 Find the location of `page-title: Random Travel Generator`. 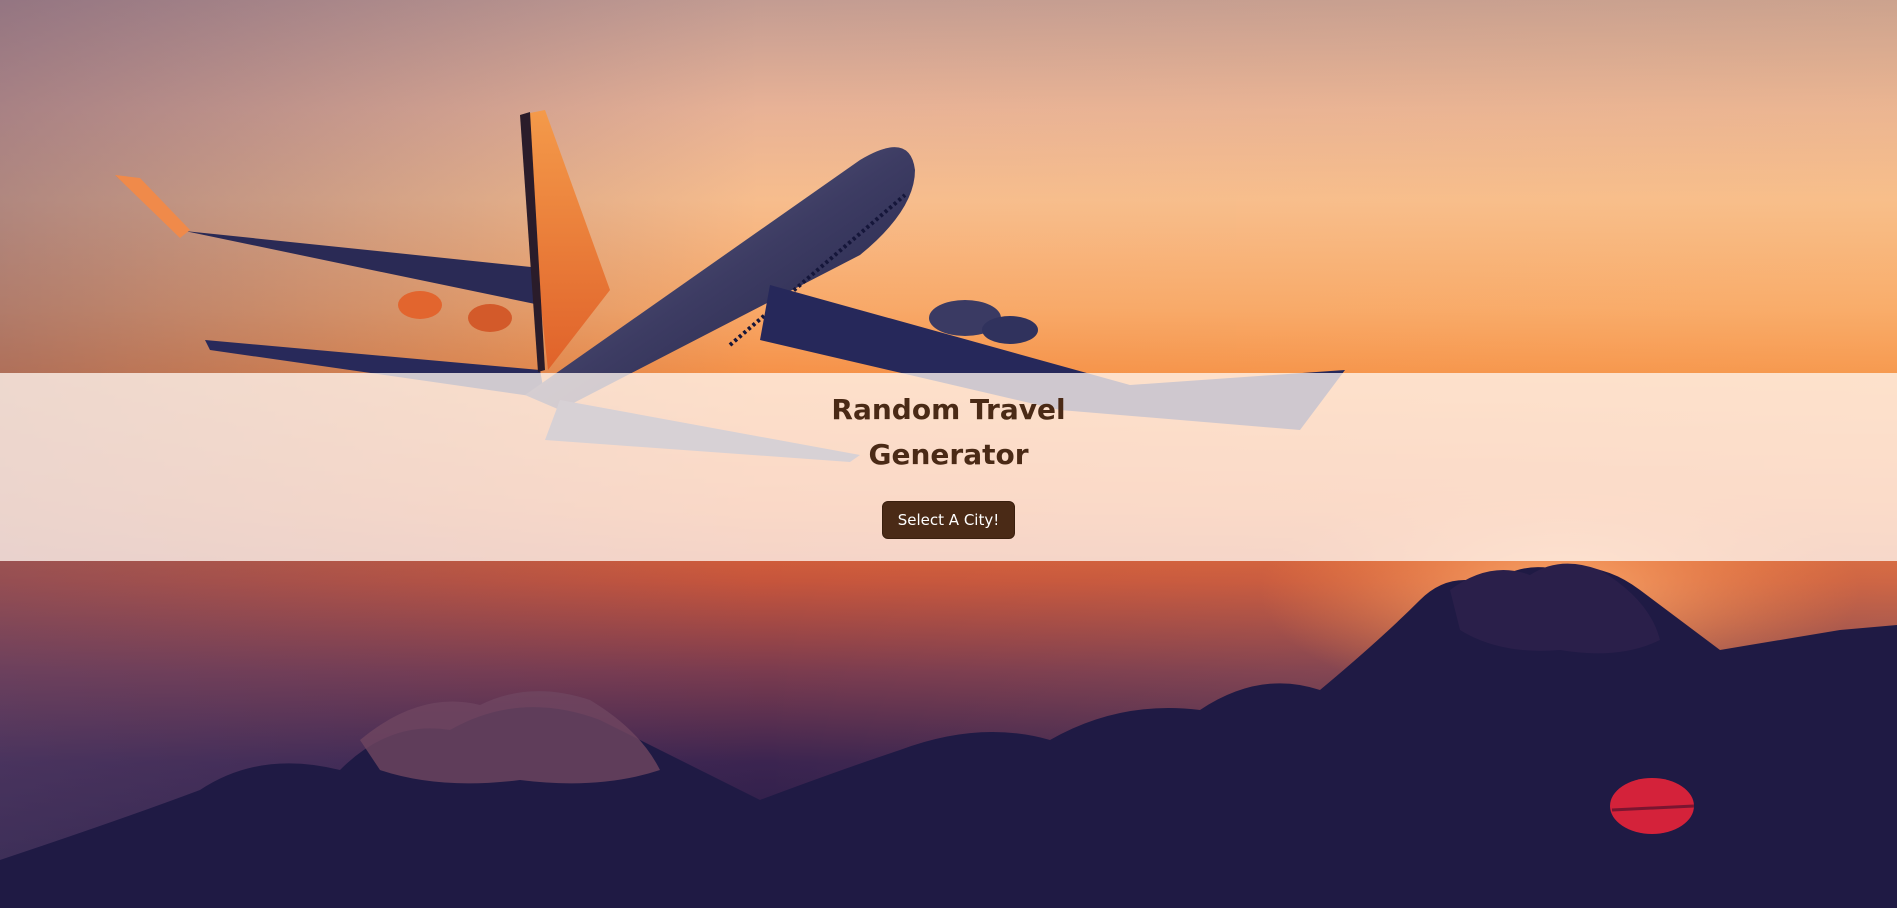

page-title: Random Travel Generator is located at coordinates (948, 432).